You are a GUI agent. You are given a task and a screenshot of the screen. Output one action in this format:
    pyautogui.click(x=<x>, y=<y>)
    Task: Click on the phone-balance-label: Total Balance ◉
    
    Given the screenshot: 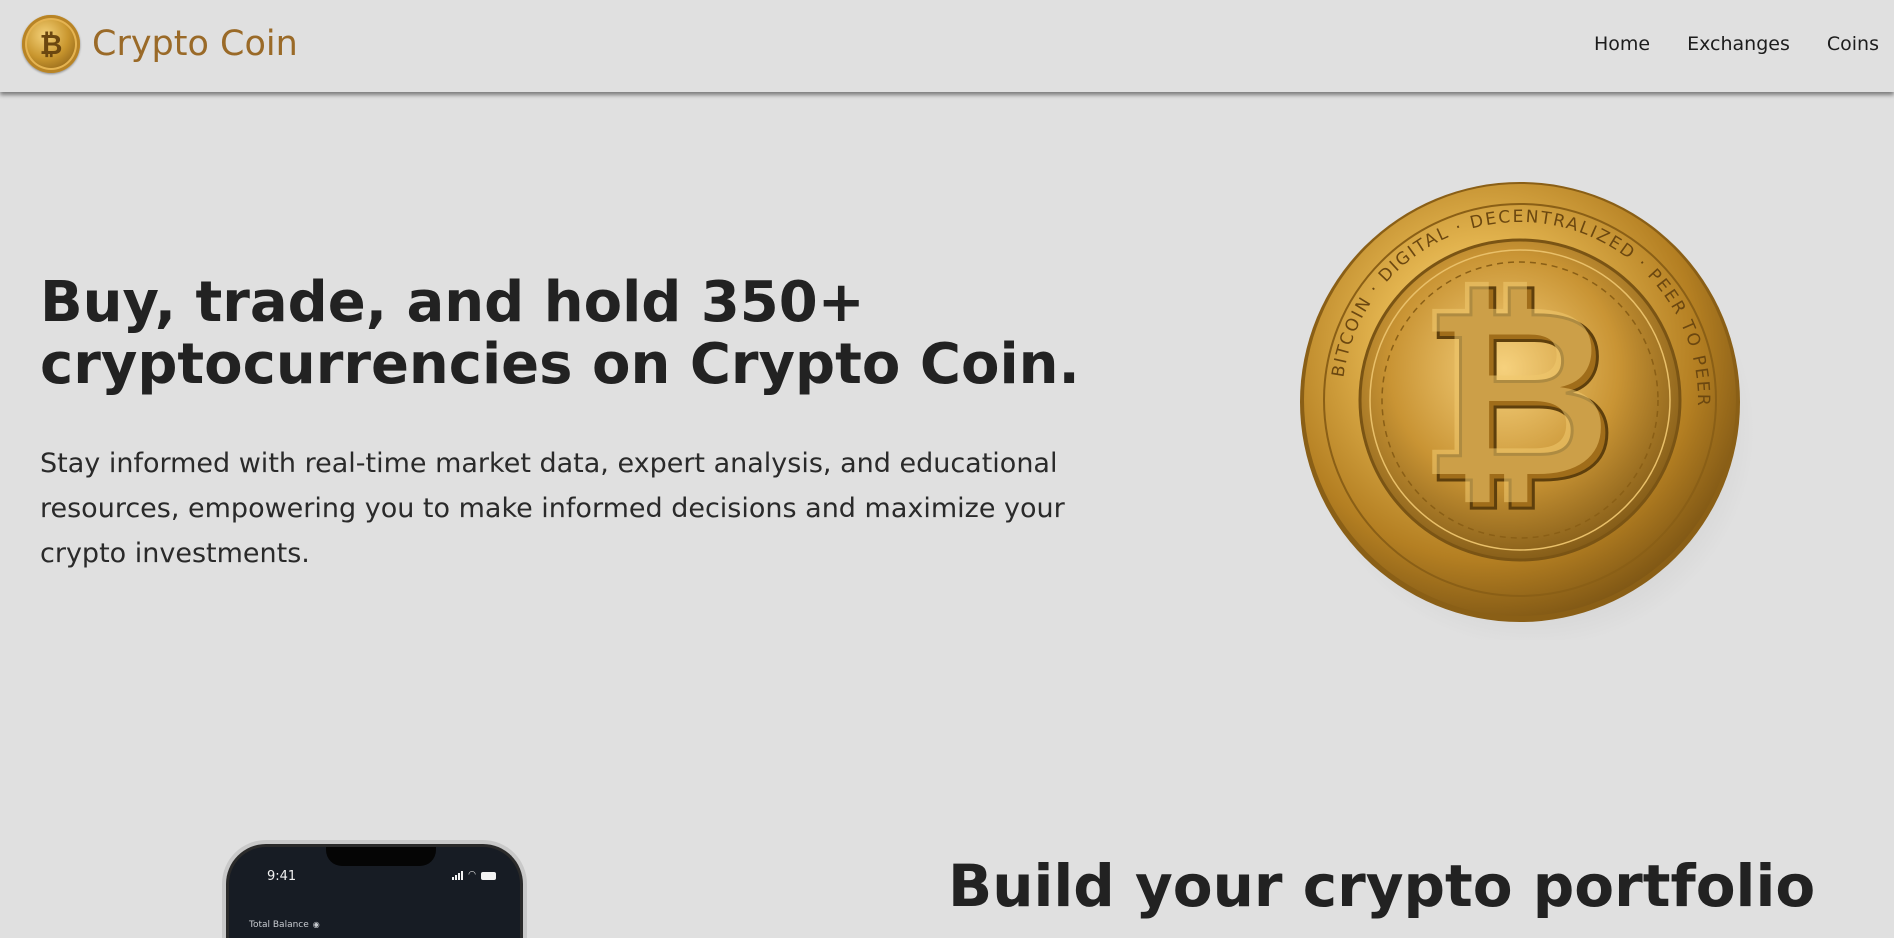 What is the action you would take?
    pyautogui.click(x=284, y=925)
    